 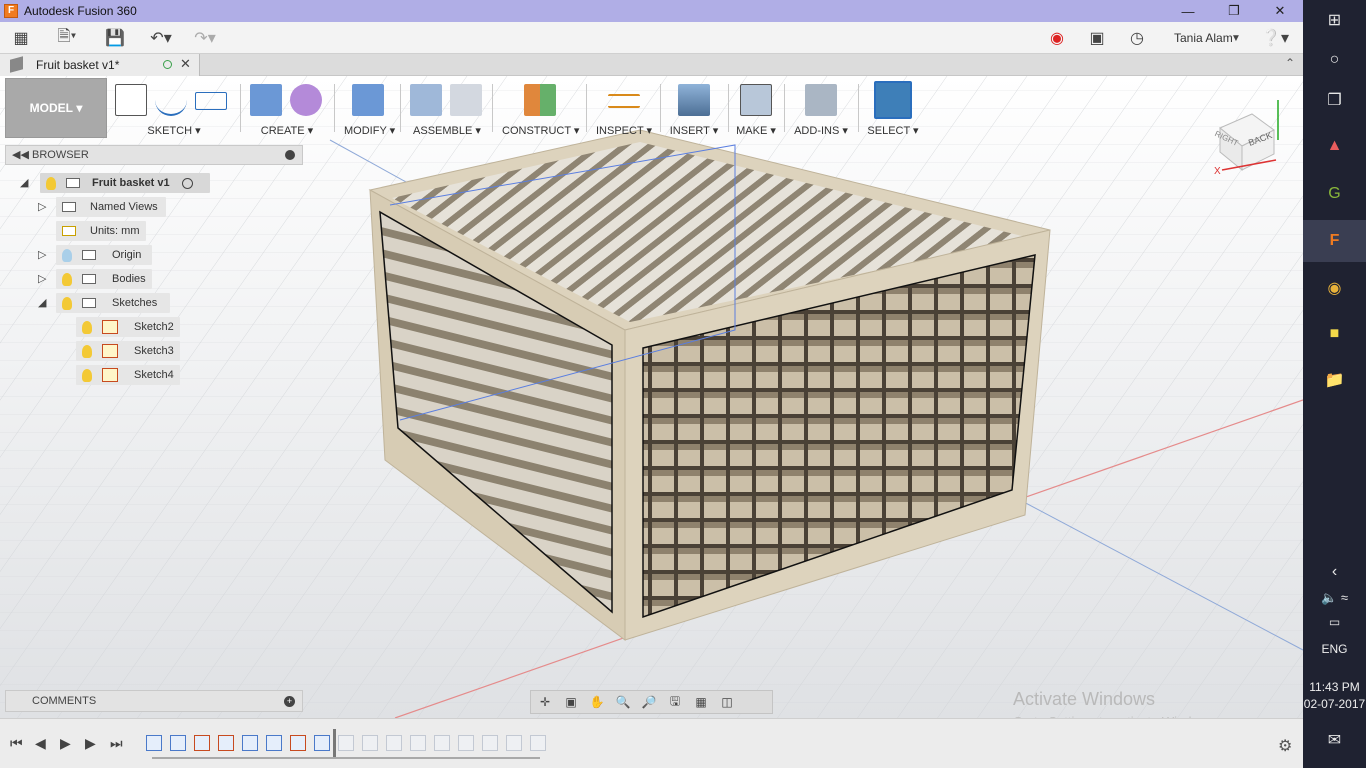 What do you see at coordinates (334, 743) in the screenshot?
I see `timeline-marker` at bounding box center [334, 743].